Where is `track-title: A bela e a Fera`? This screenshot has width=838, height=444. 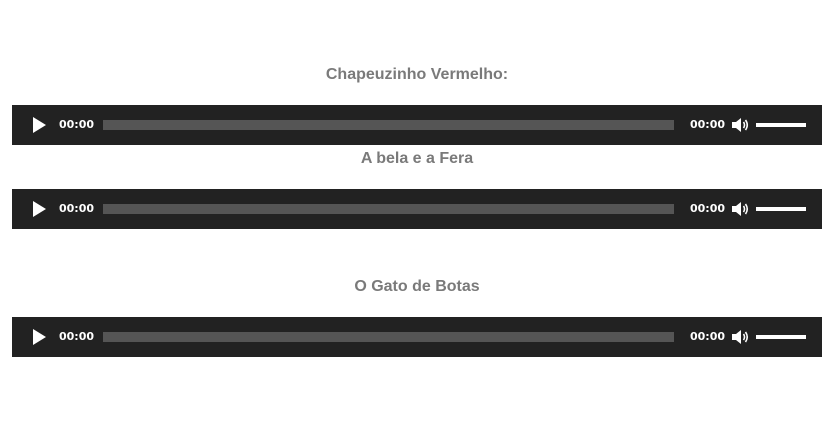 track-title: A bela e a Fera is located at coordinates (417, 158).